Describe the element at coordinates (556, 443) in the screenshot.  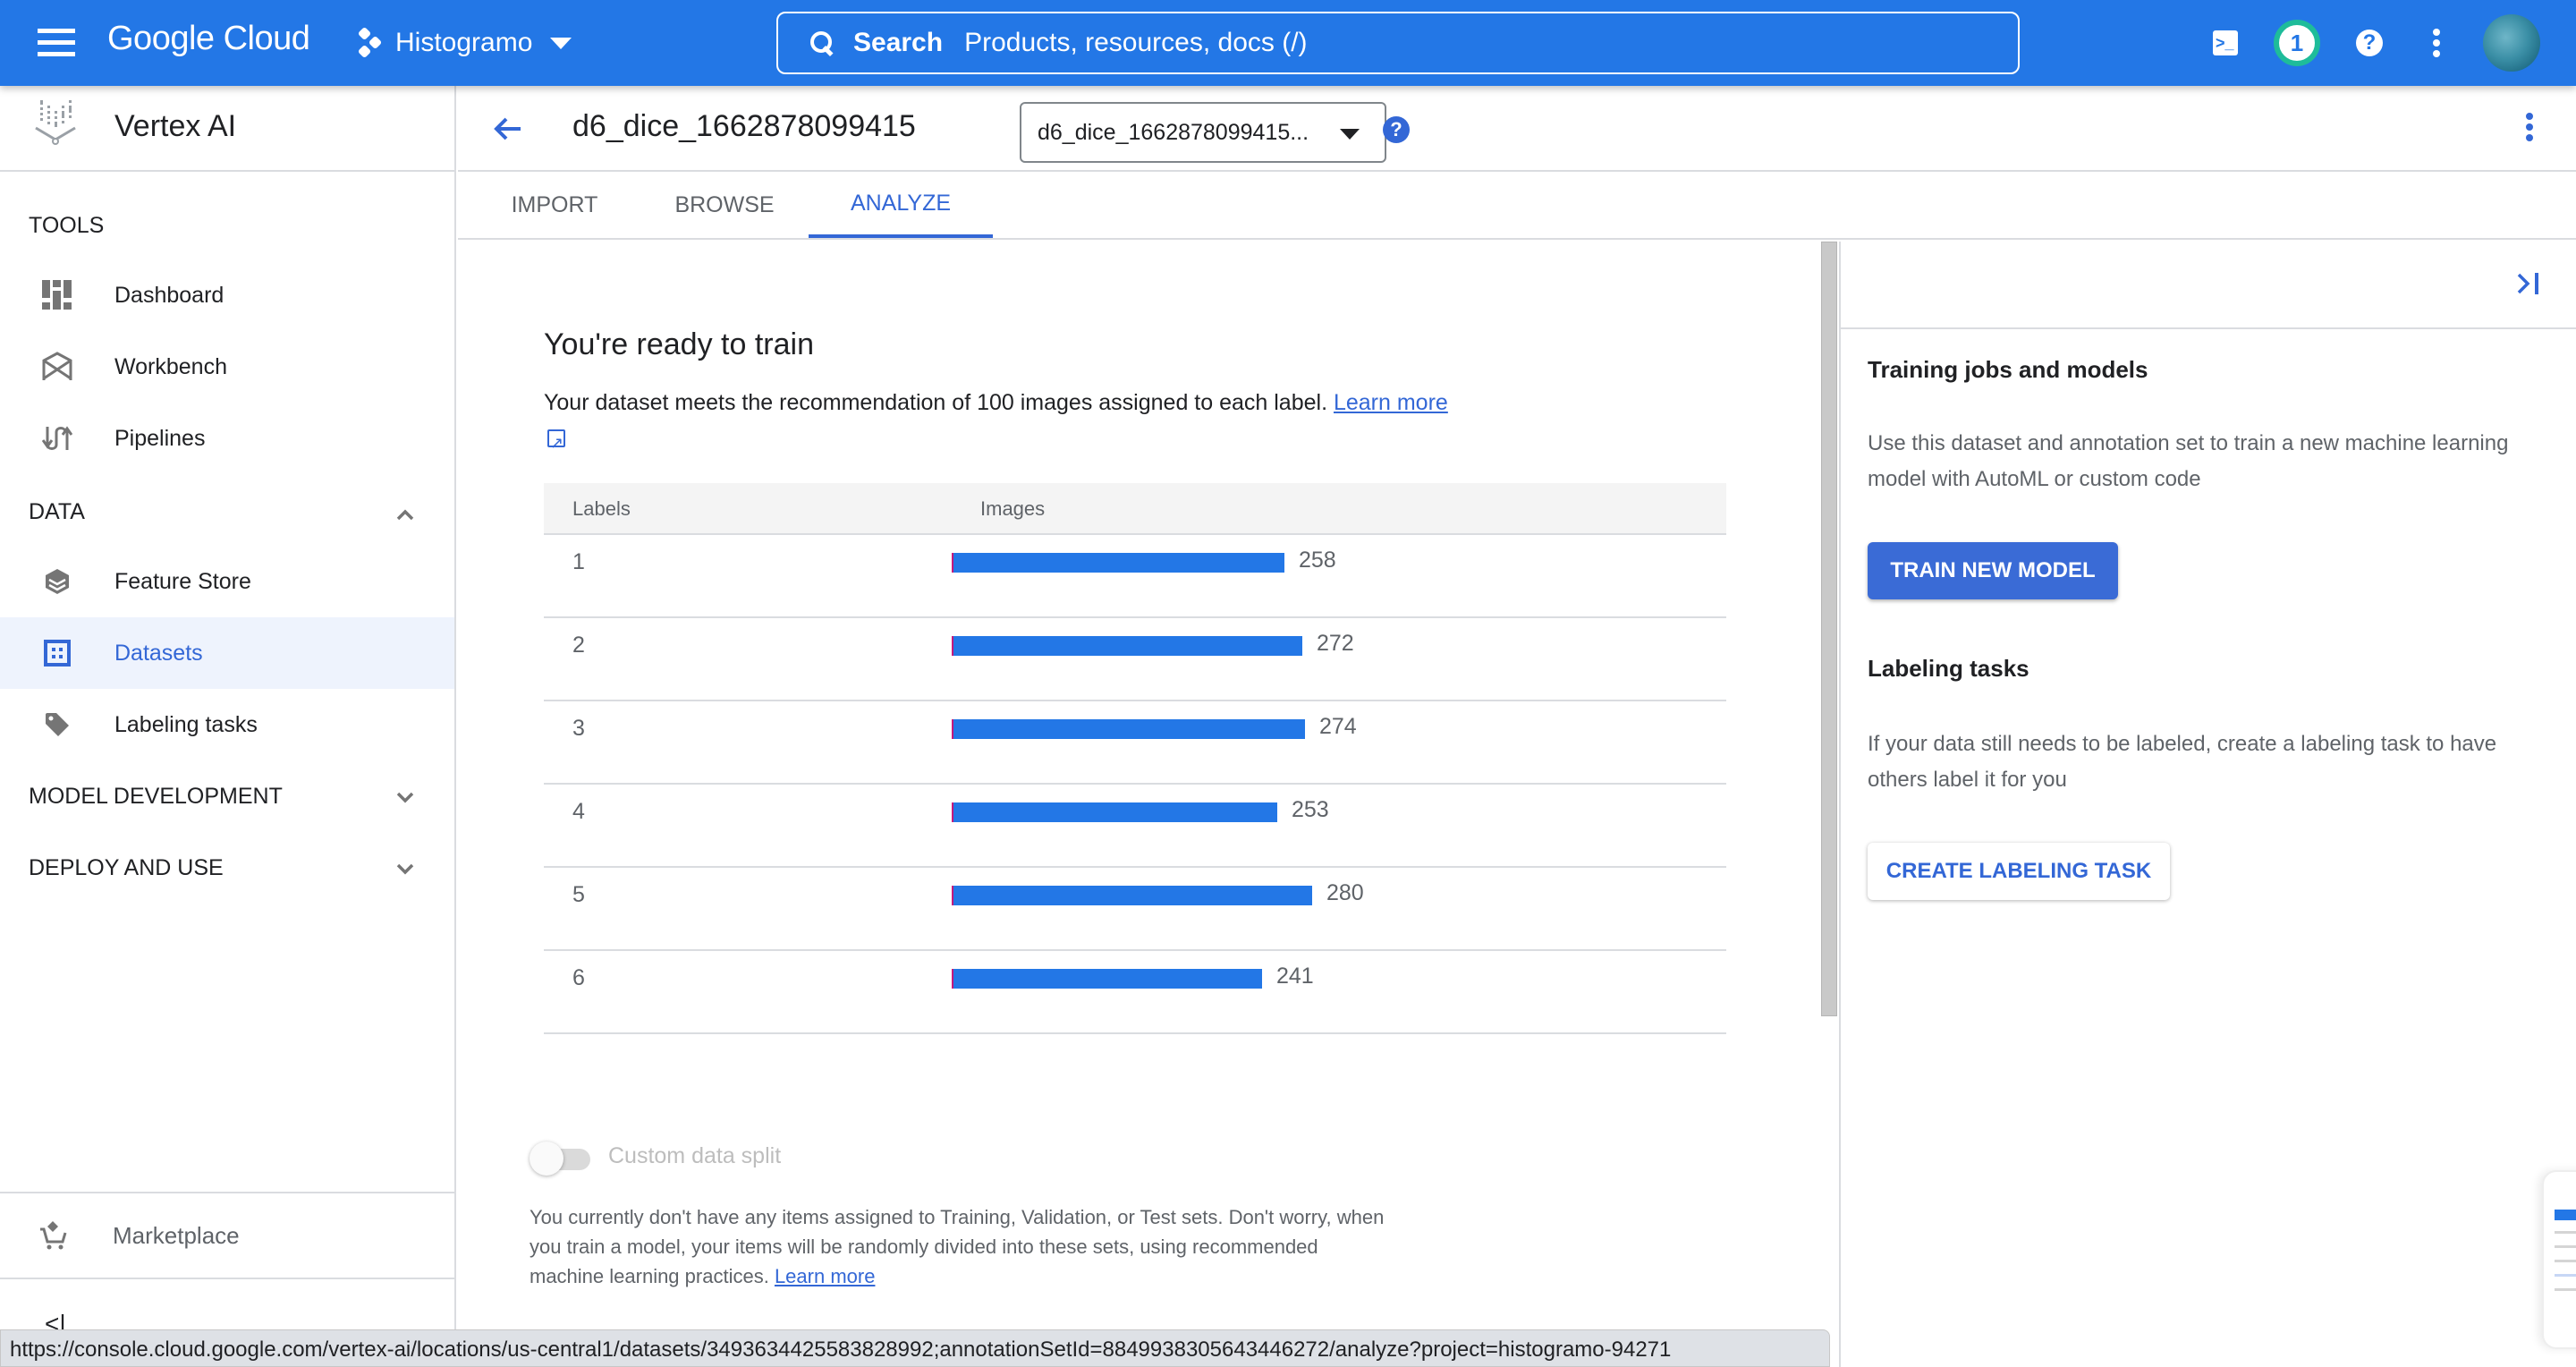
I see `external-link-icon` at that location.